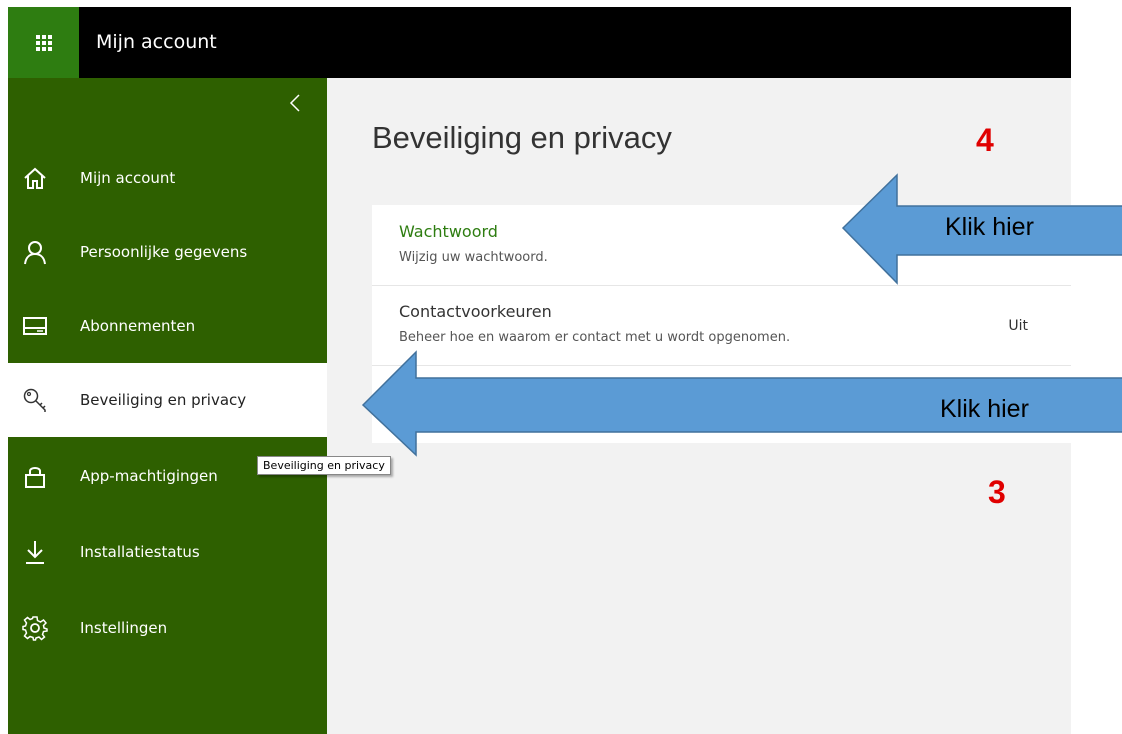  I want to click on annotation-label-top: Klik hier, so click(989, 227).